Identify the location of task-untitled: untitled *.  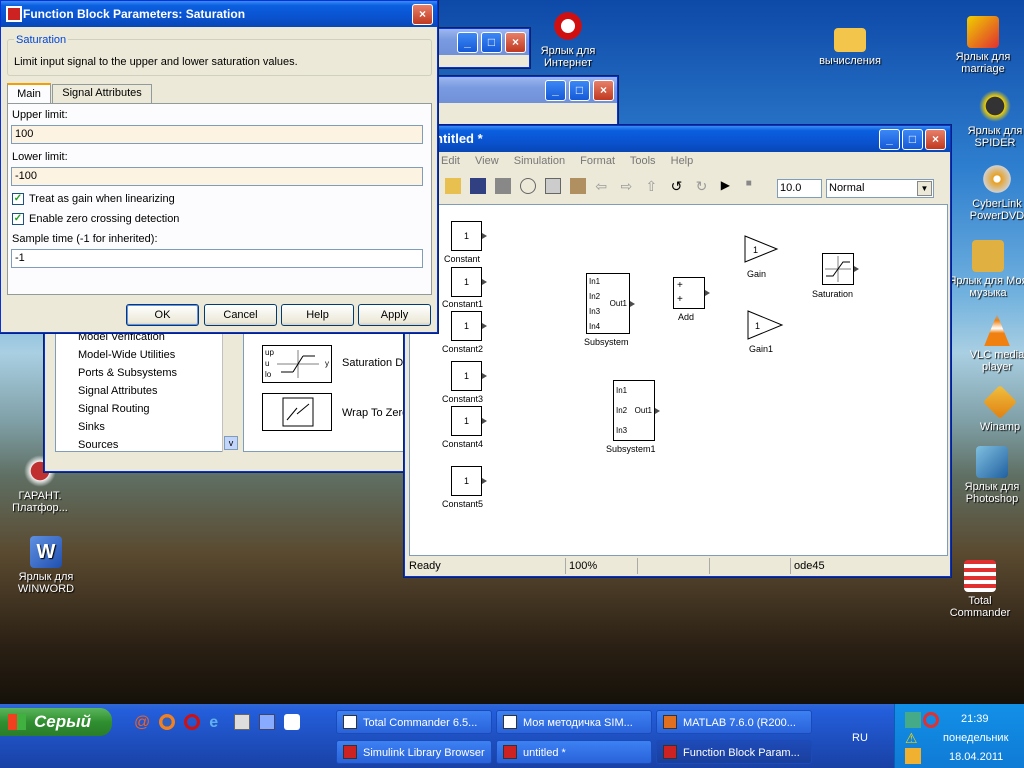
(574, 752).